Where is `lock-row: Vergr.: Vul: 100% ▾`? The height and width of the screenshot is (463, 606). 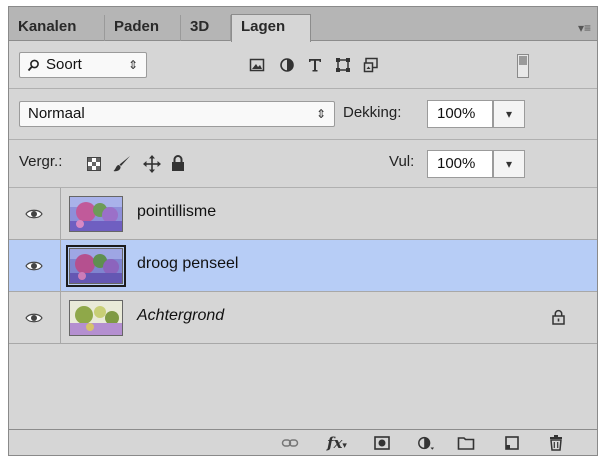
lock-row: Vergr.: Vul: 100% ▾ is located at coordinates (303, 164).